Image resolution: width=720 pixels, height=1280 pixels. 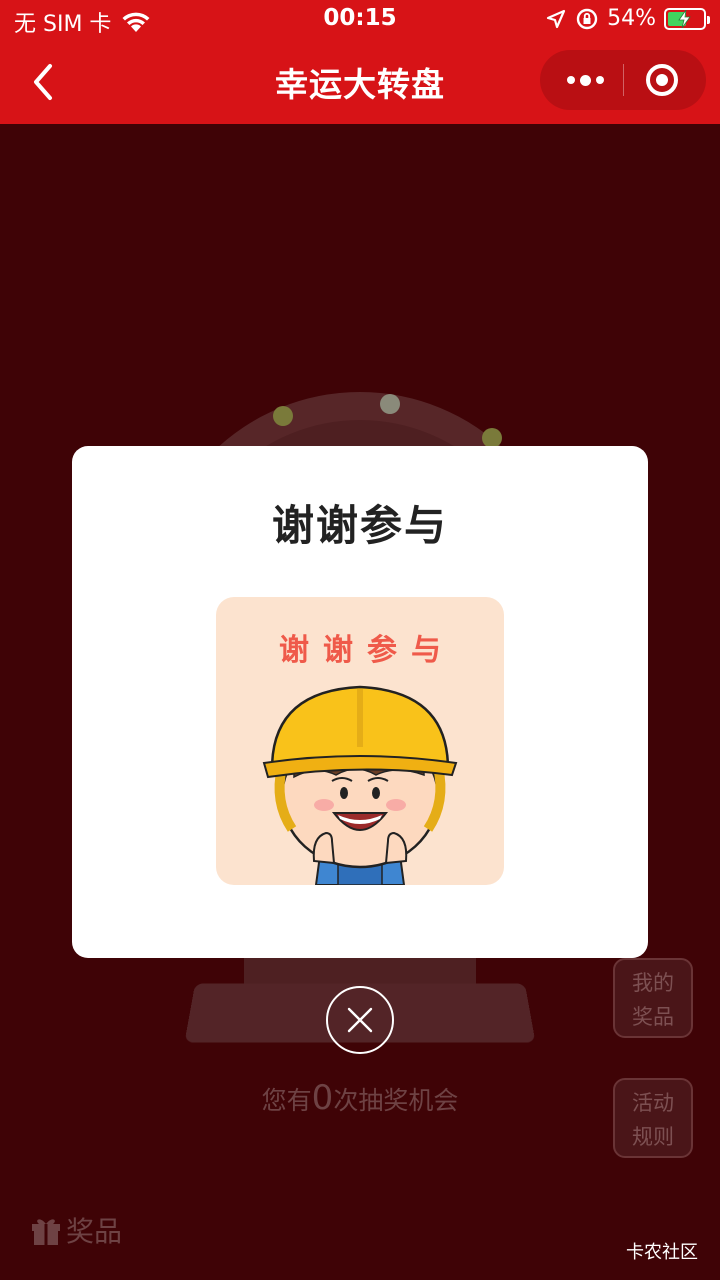 I want to click on watermark: 卡农社区, so click(x=662, y=1252).